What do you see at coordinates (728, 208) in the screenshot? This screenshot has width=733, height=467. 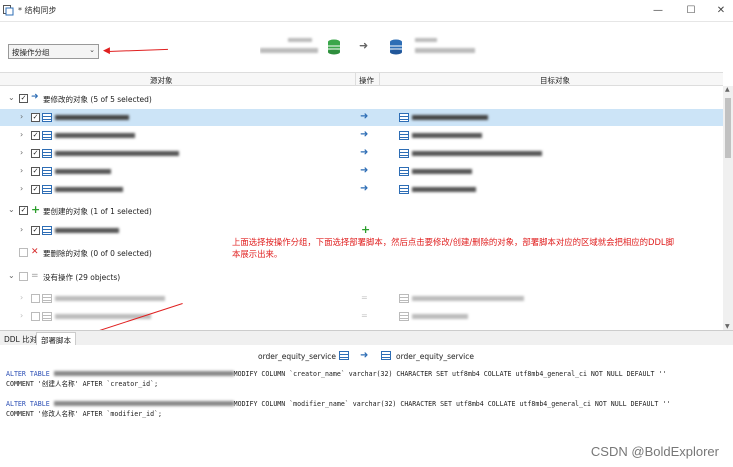 I see `vertical-scrollbar: ▲ ▼` at bounding box center [728, 208].